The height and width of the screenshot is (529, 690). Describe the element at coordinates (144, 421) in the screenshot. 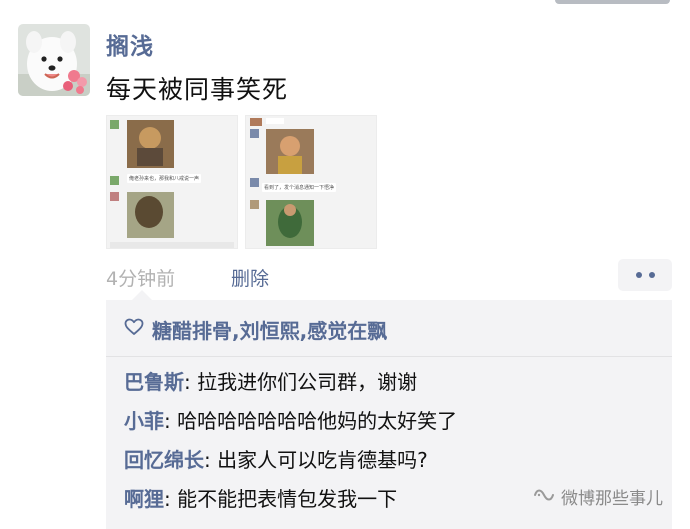

I see `comment-author: 小菲` at that location.